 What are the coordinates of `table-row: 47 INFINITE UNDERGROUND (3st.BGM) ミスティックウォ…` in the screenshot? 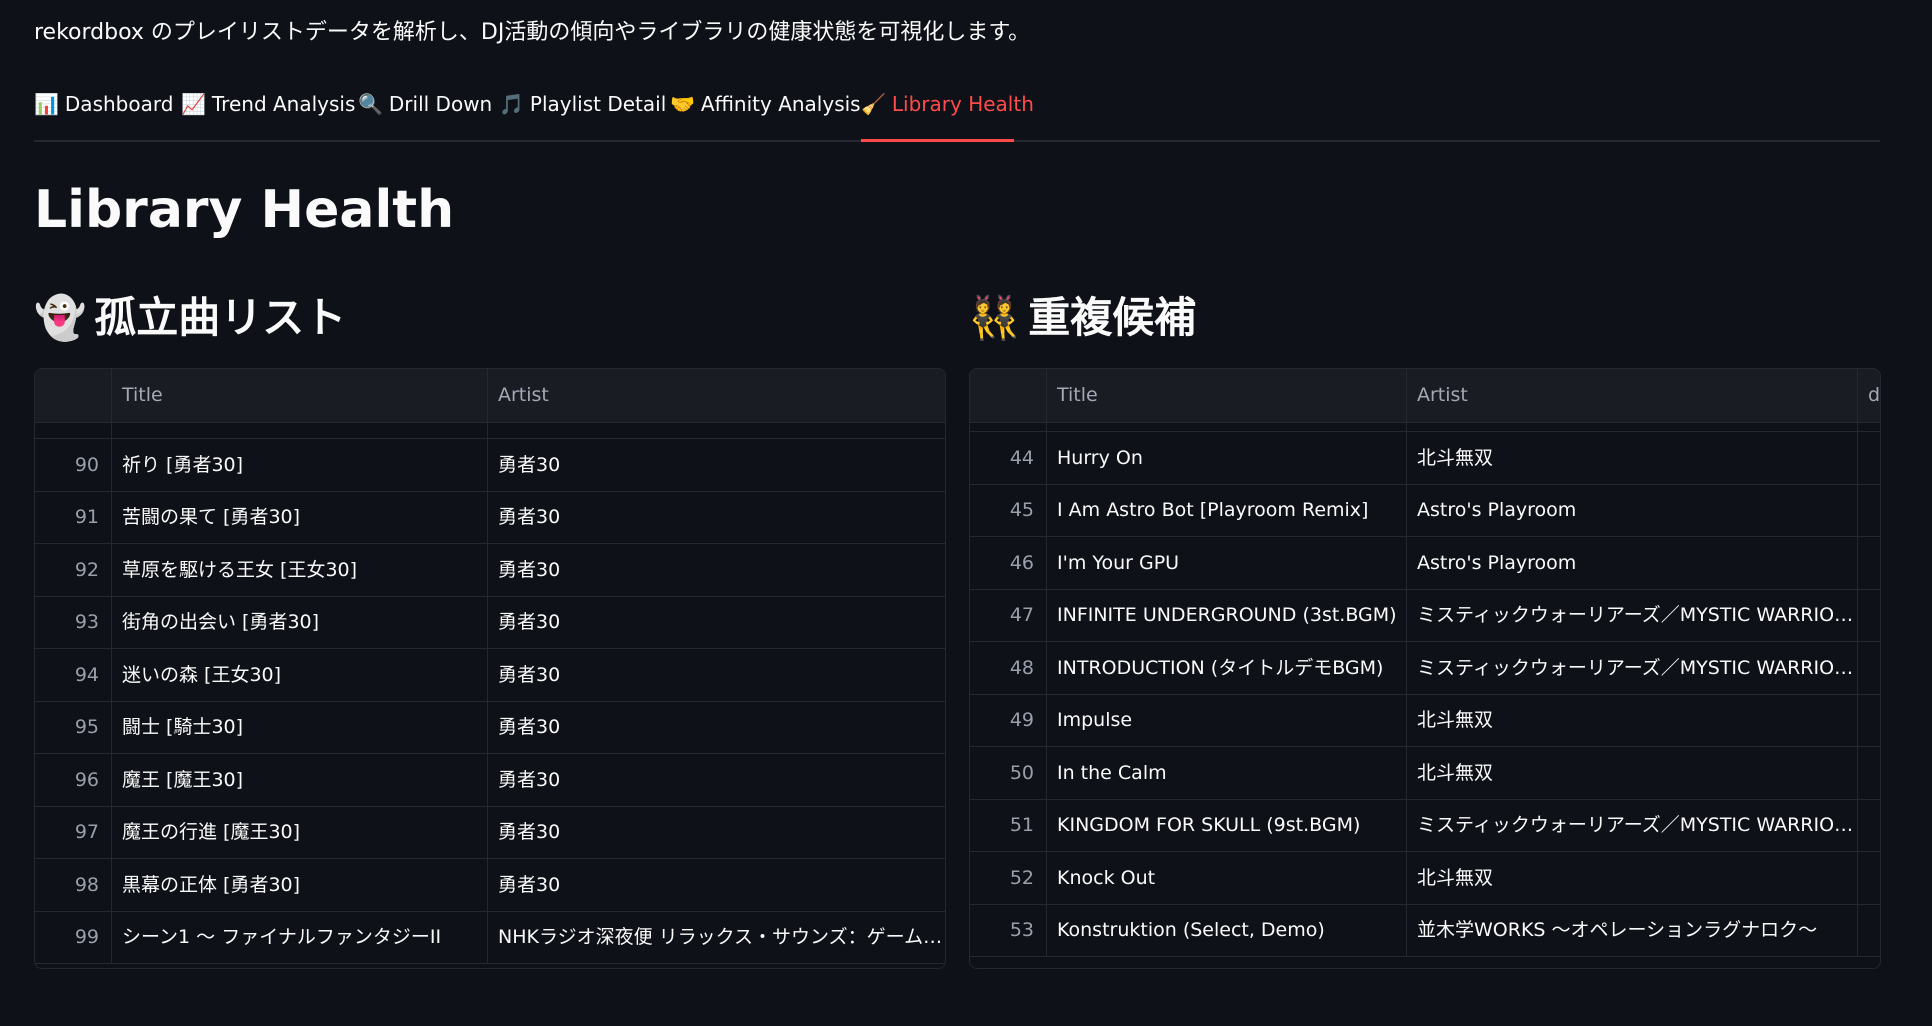 It's located at (1425, 615).